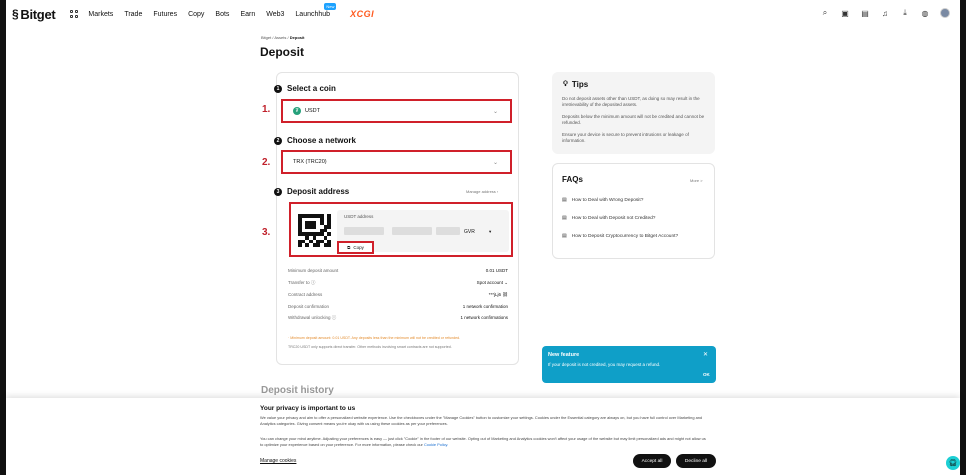  I want to click on address-suffix: GVR, so click(469, 232).